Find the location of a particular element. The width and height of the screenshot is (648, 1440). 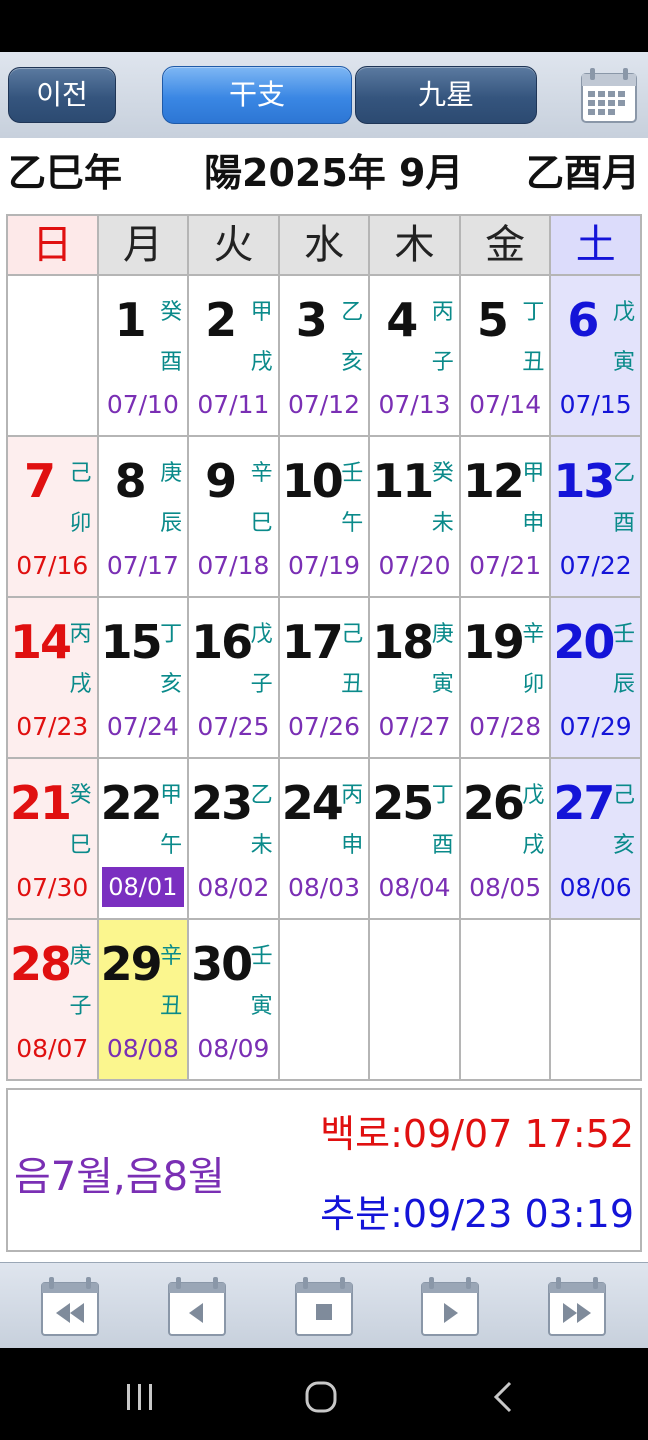

day-cell: 26 戊戌 08/05 is located at coordinates (505, 838).